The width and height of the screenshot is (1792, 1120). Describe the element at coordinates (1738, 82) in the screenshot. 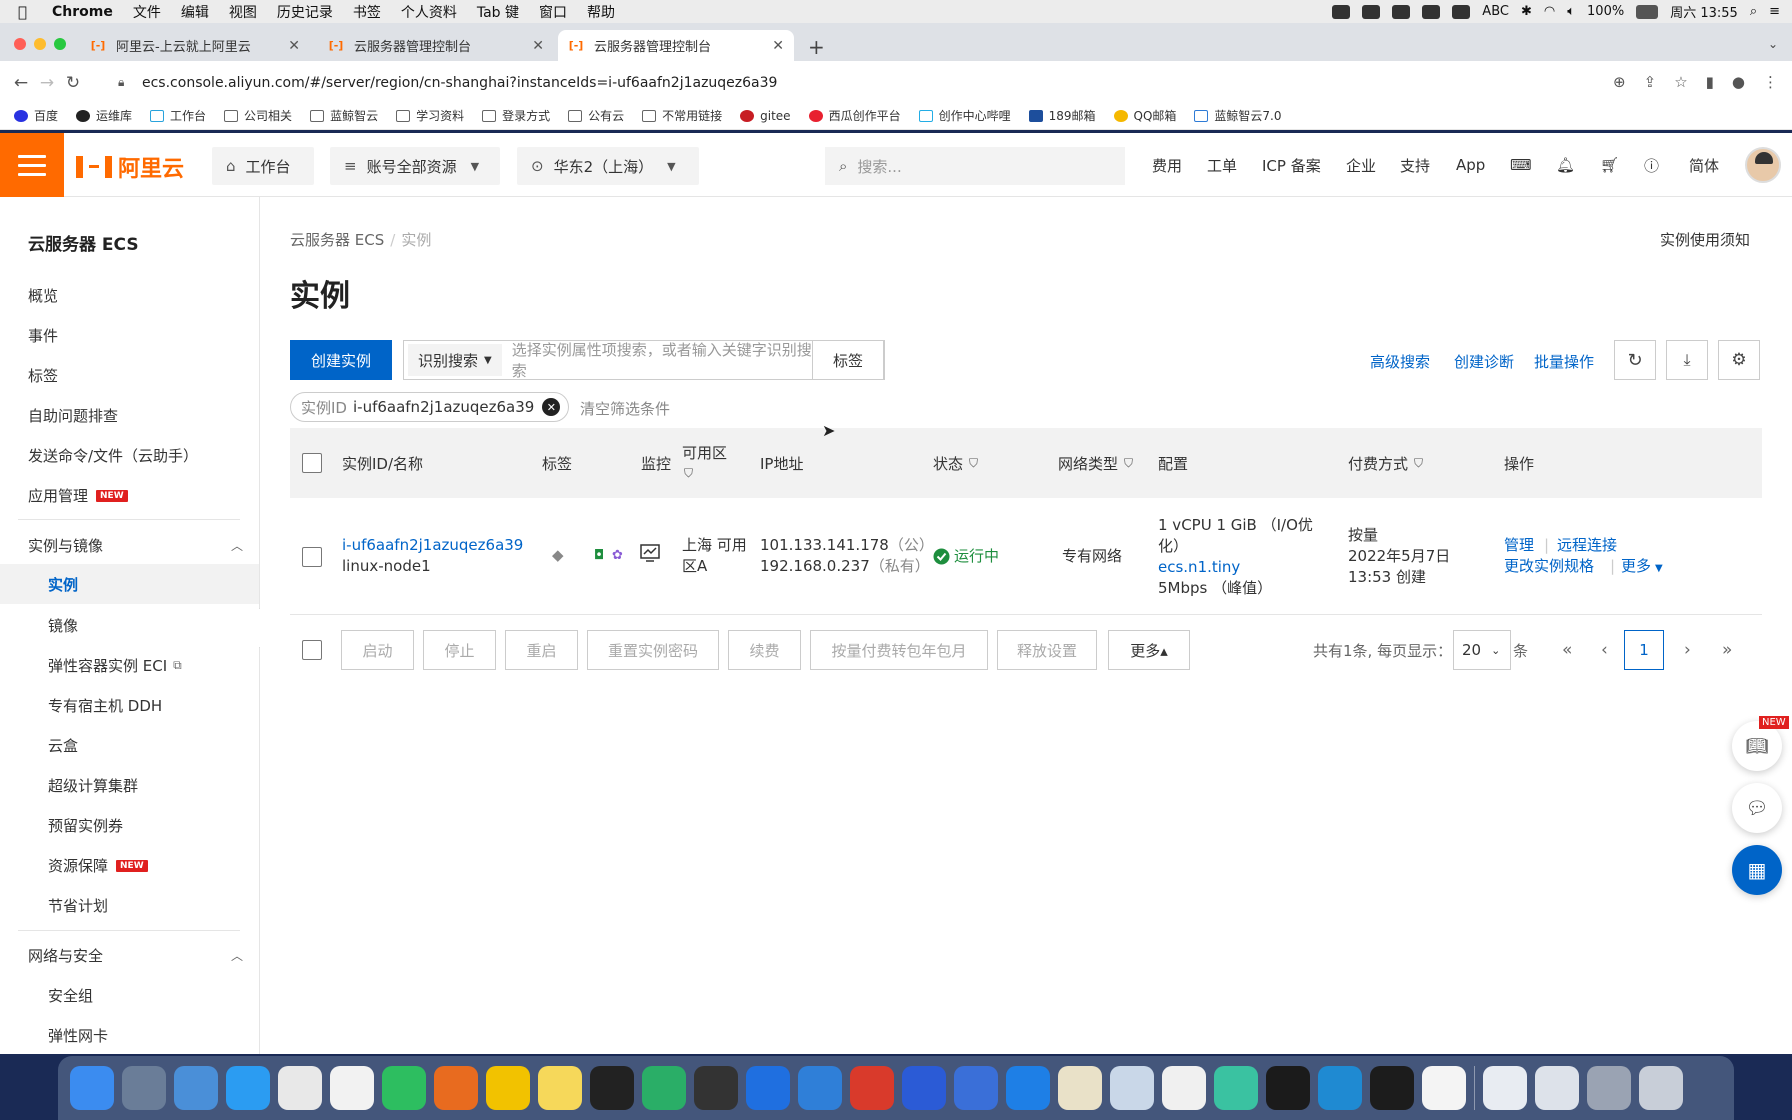

I see `profile-icon: ●` at that location.